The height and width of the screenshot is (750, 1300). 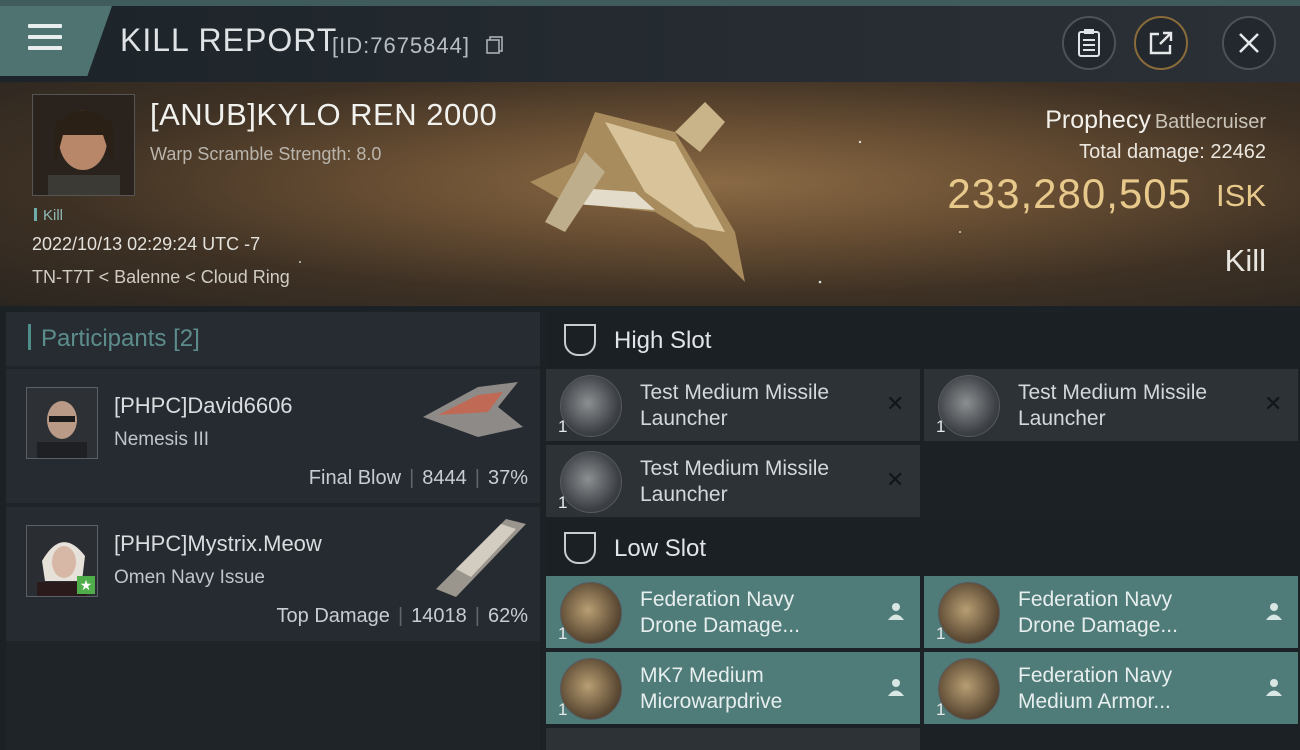 I want to click on armor-module-icon, so click(x=969, y=689).